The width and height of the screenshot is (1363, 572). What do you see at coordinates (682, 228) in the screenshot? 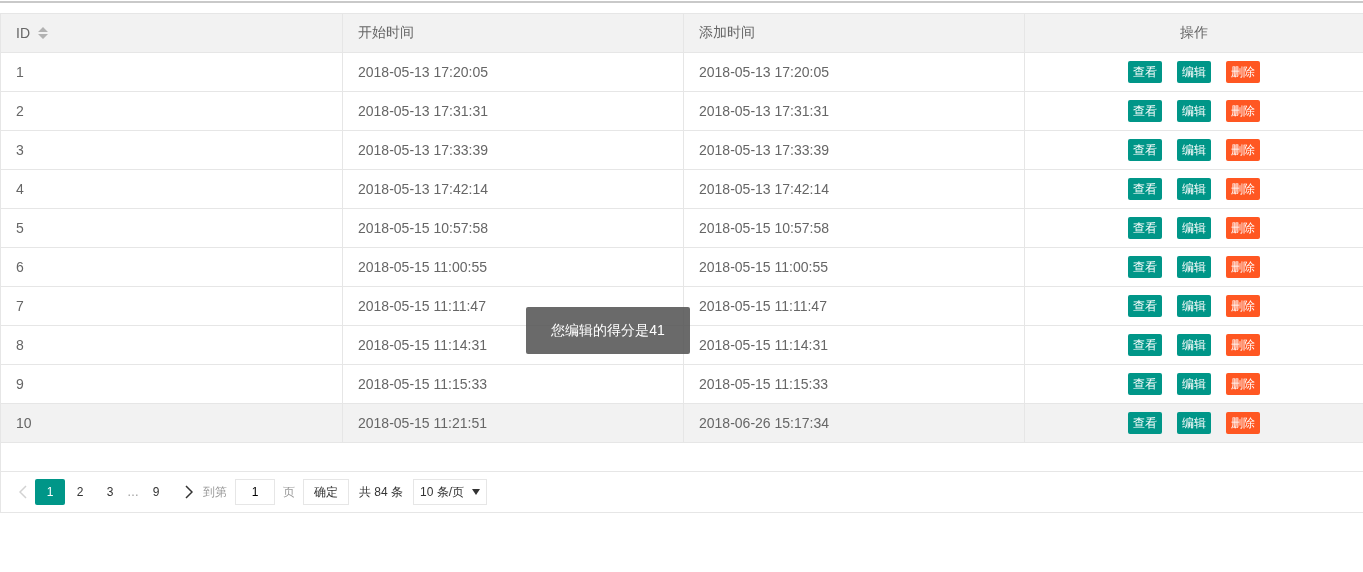
I see `table-row: 5 2018-05-15 10:57:58 2018-05-15 10:57:58 查看 编辑 删除` at bounding box center [682, 228].